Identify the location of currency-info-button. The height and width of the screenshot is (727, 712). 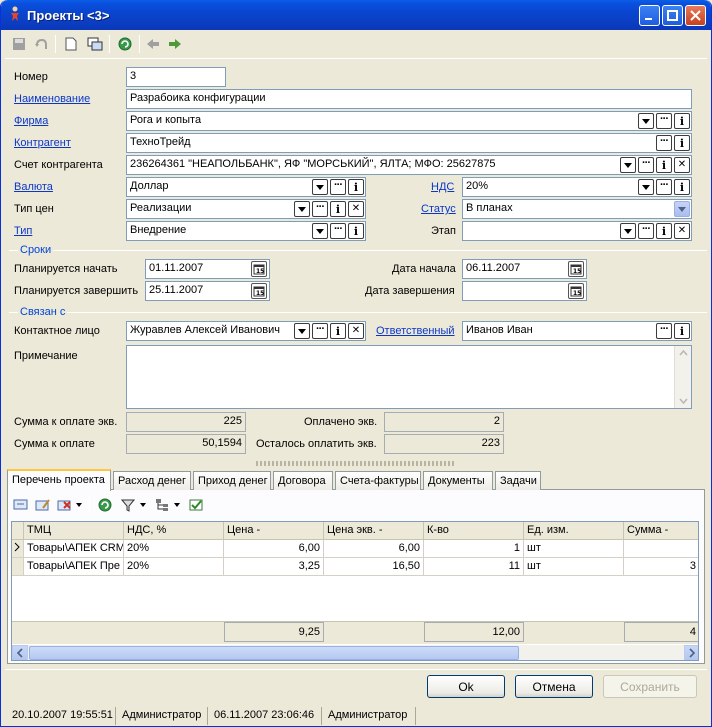
(356, 187).